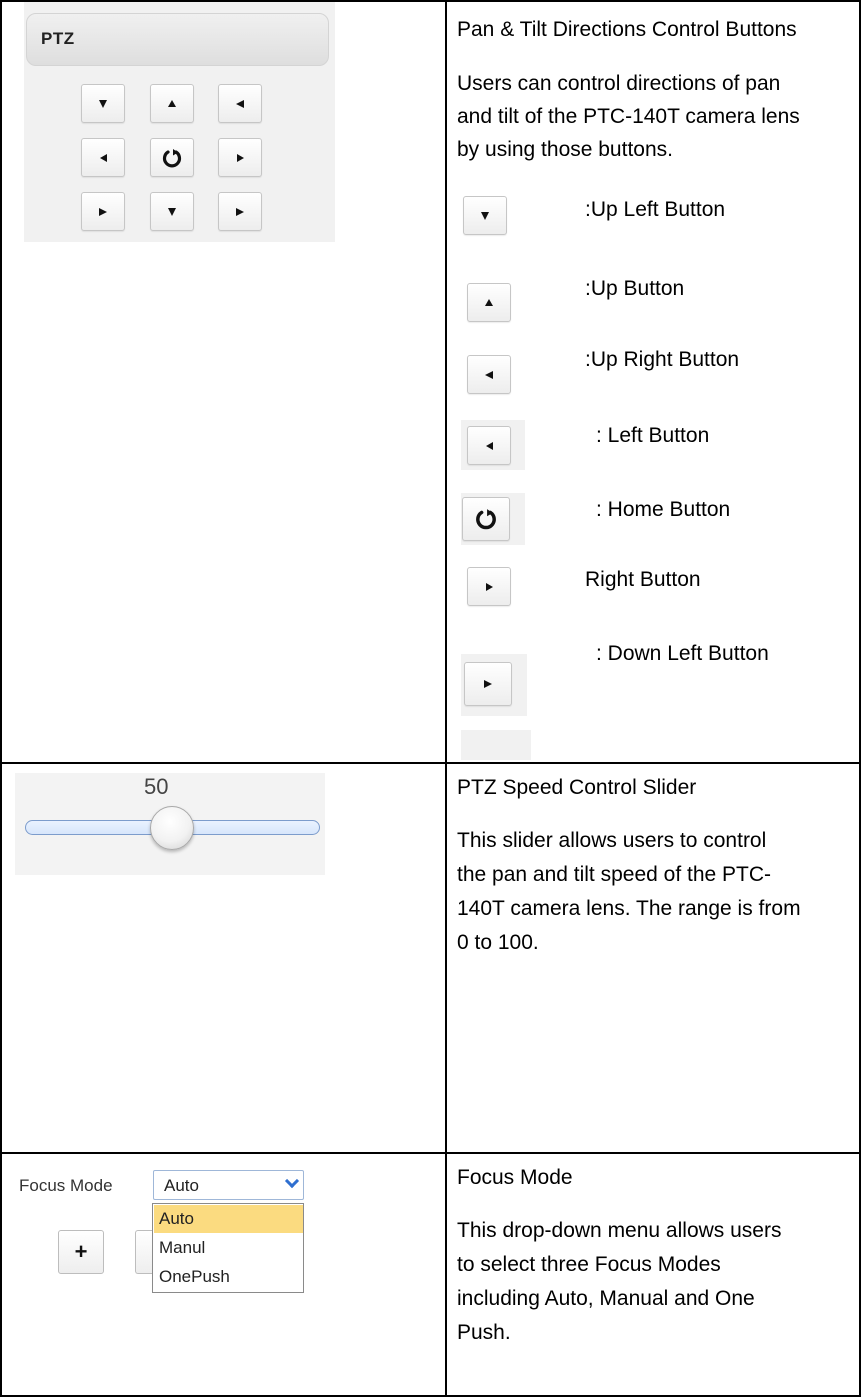  Describe the element at coordinates (577, 787) in the screenshot. I see `speed-heading: PTZ Speed Control Slider` at that location.